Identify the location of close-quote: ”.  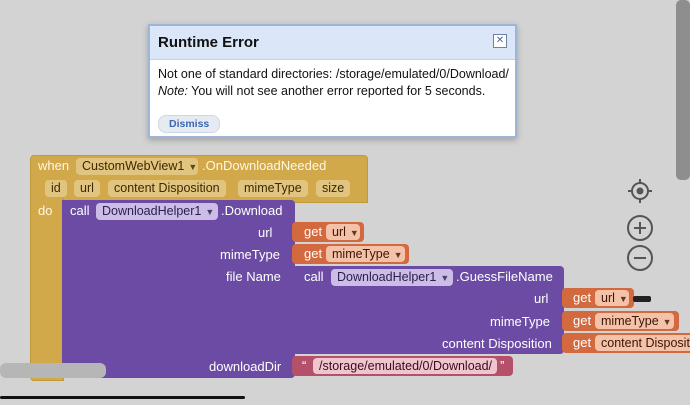
(502, 365).